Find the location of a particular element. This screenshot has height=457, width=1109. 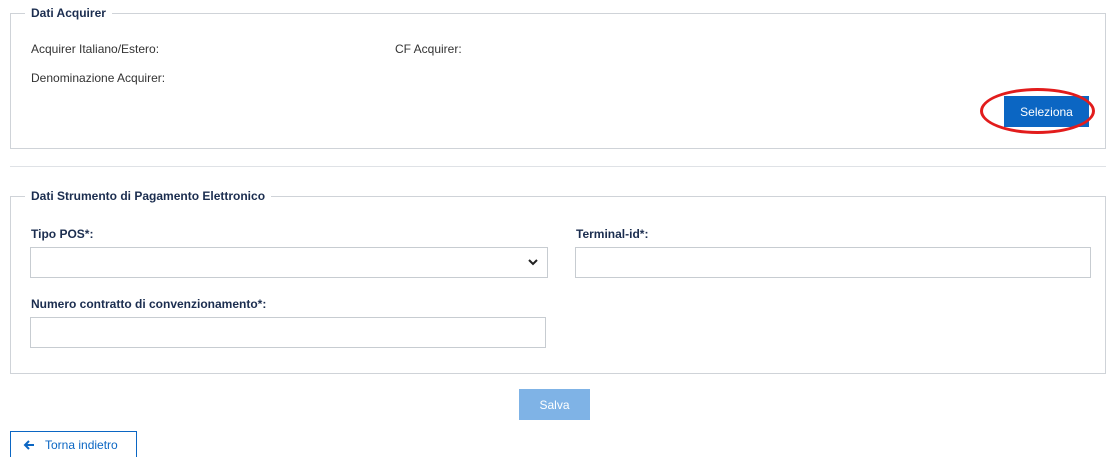

torna-indietro-button: Torna indietro is located at coordinates (73, 444).